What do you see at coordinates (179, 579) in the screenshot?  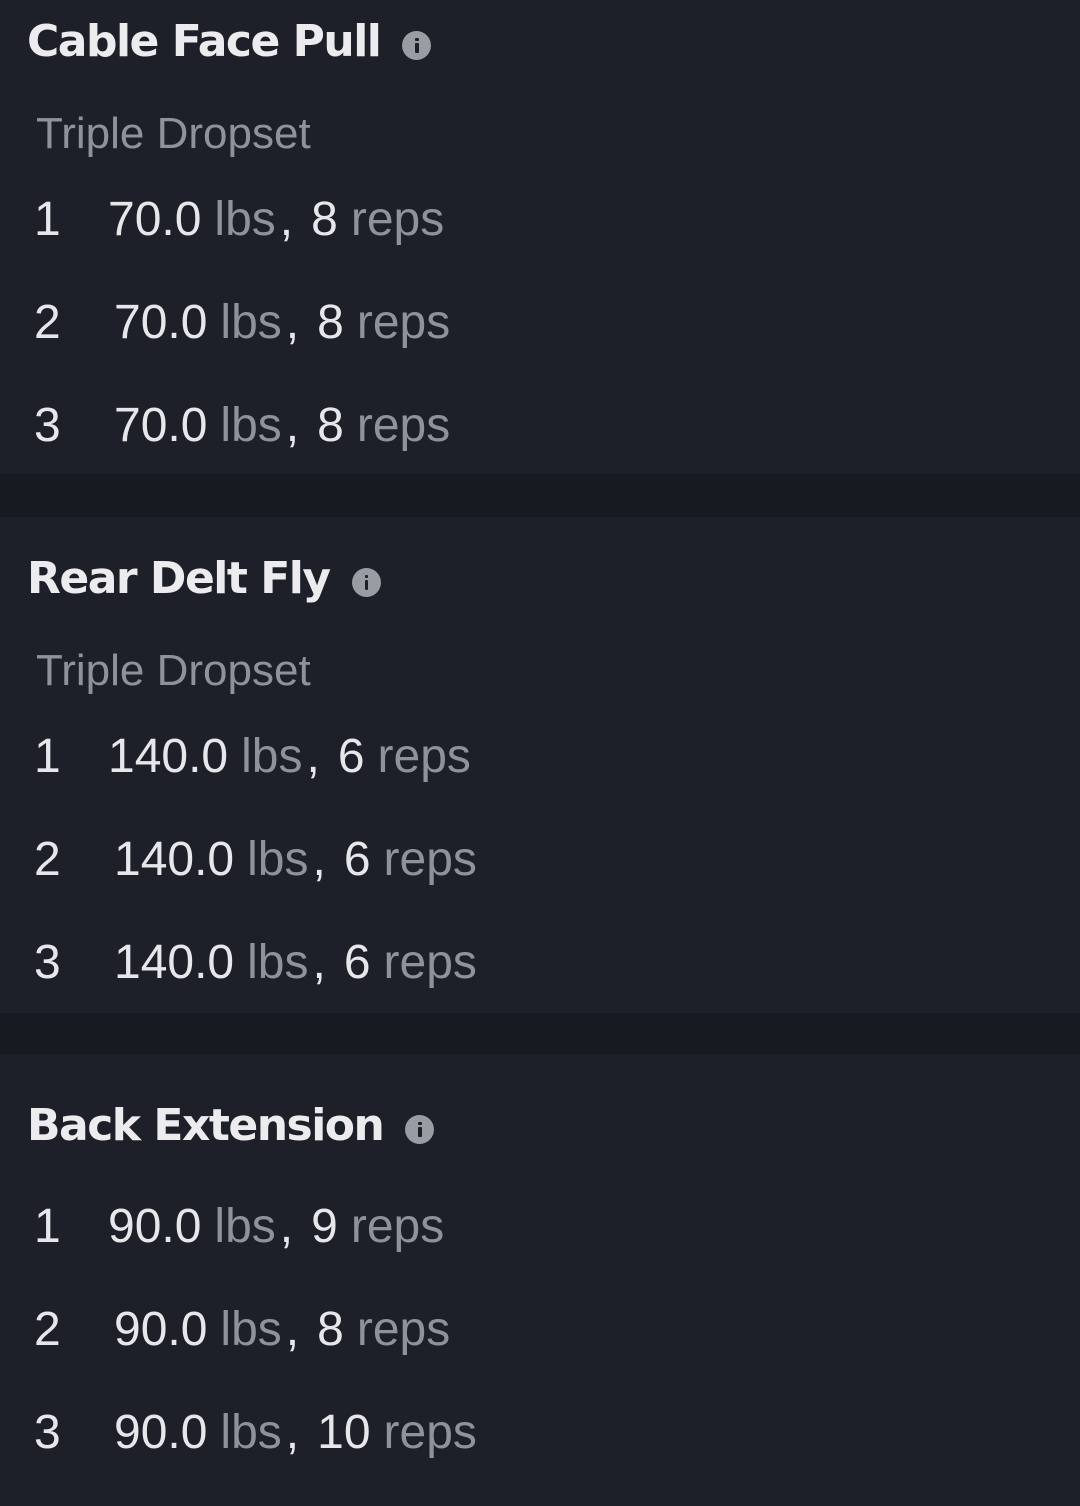 I see `exercise-title: Rear Delt Fly` at bounding box center [179, 579].